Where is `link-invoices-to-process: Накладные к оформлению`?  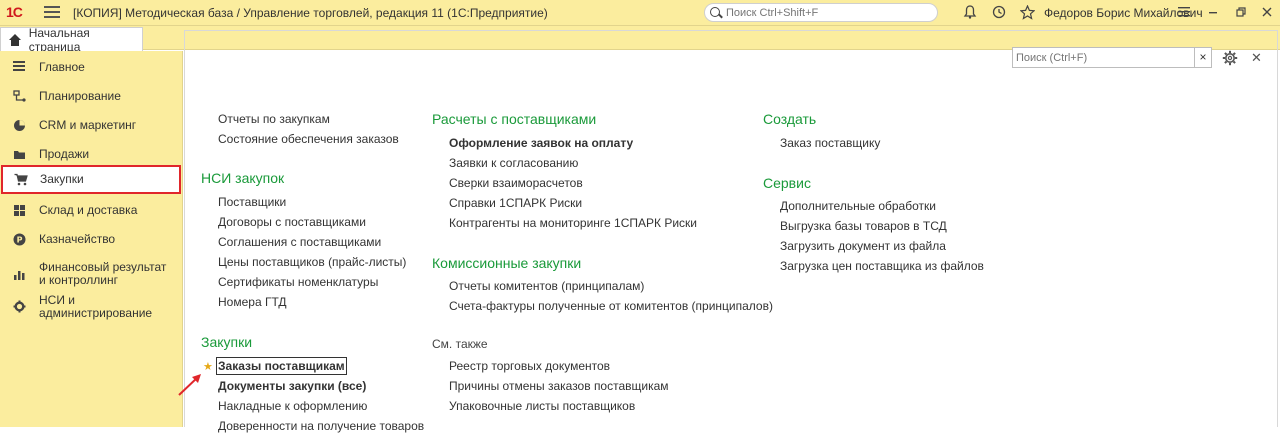
link-invoices-to-process: Накладные к оформлению is located at coordinates (292, 406).